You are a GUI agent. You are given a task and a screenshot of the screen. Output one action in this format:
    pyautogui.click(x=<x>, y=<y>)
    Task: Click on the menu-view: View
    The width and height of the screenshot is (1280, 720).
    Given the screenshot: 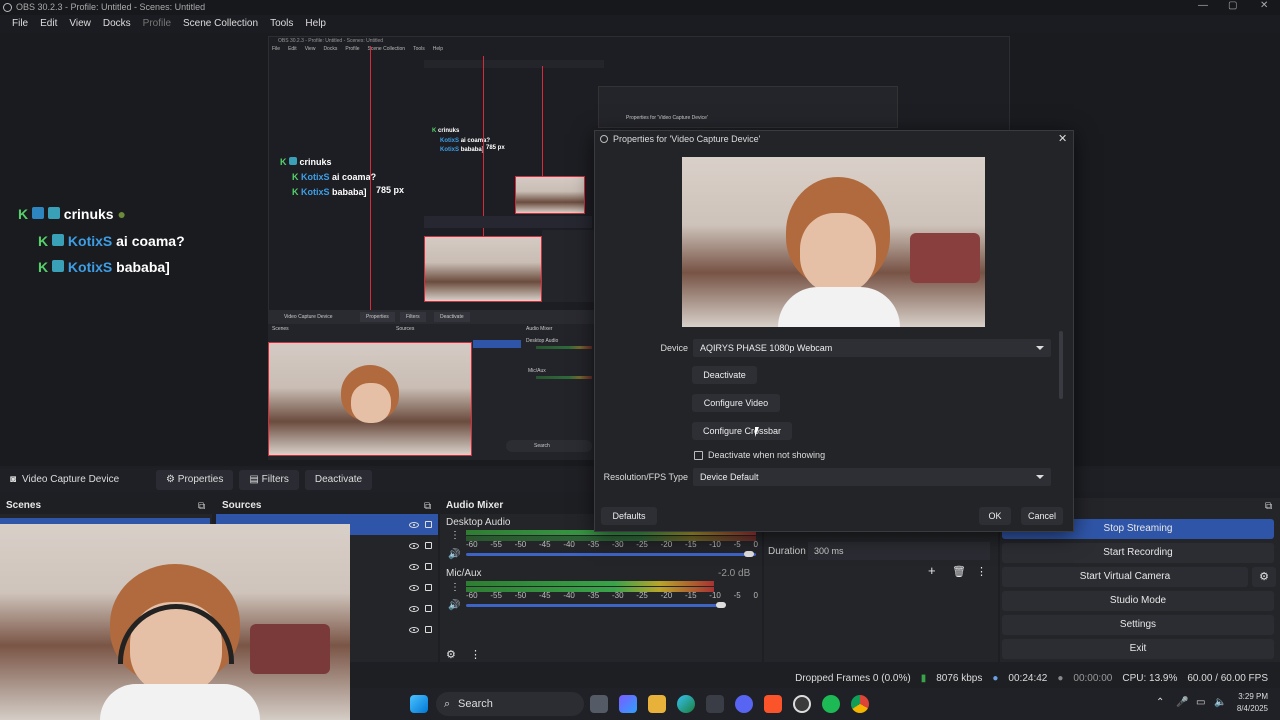 What is the action you would take?
    pyautogui.click(x=80, y=24)
    